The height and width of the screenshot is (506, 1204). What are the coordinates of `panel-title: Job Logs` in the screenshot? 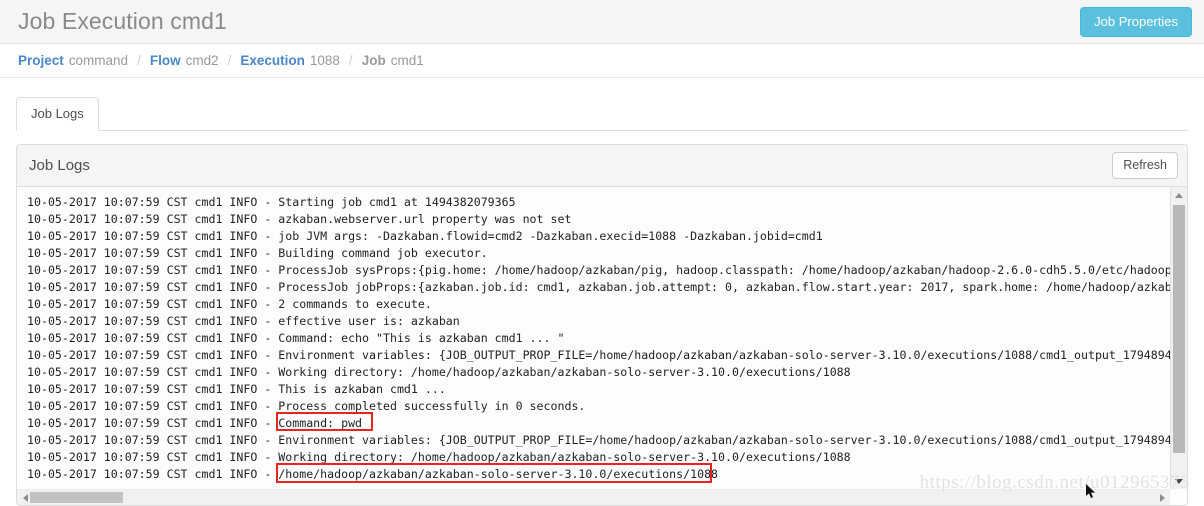 It's located at (59, 165).